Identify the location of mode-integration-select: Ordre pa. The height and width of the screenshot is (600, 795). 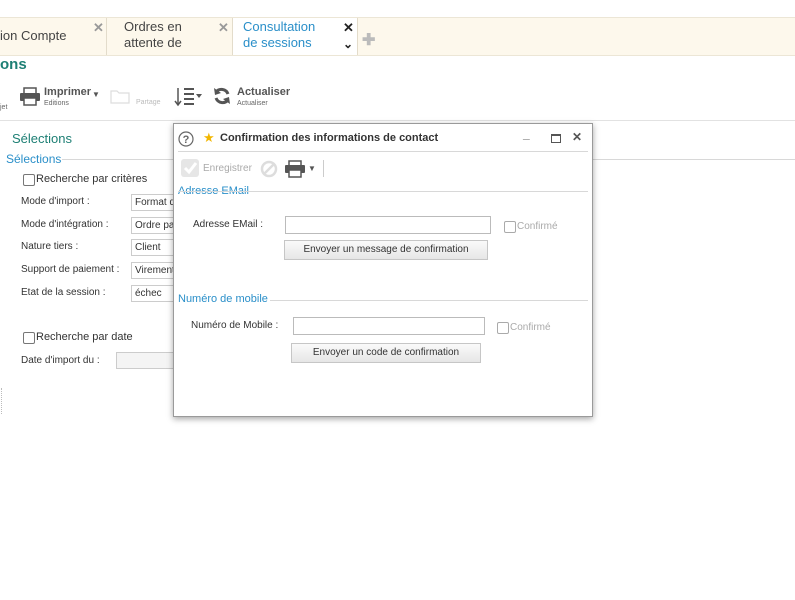
(153, 225).